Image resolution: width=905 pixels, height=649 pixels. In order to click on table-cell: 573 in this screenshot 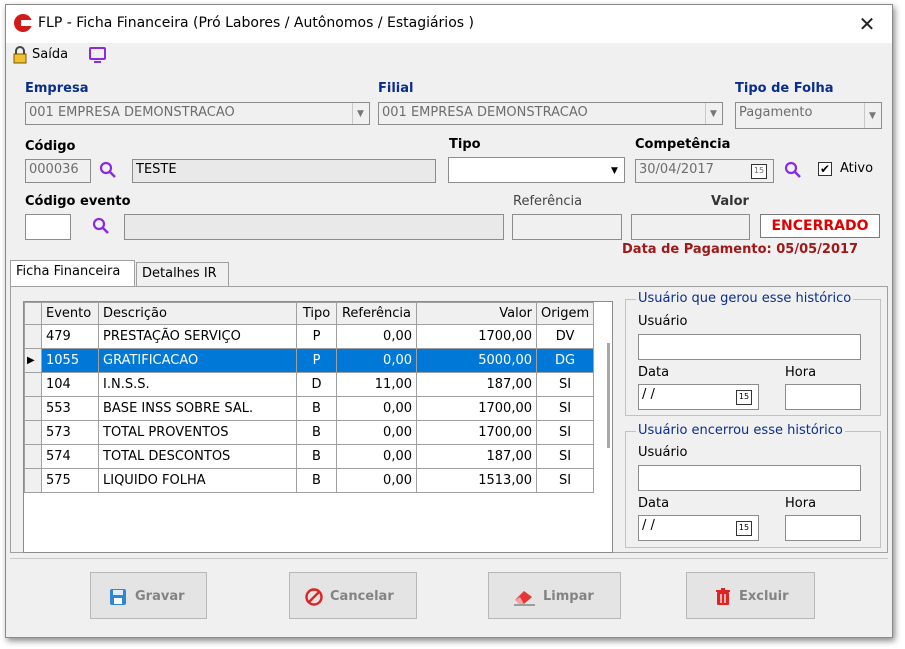, I will do `click(70, 432)`.